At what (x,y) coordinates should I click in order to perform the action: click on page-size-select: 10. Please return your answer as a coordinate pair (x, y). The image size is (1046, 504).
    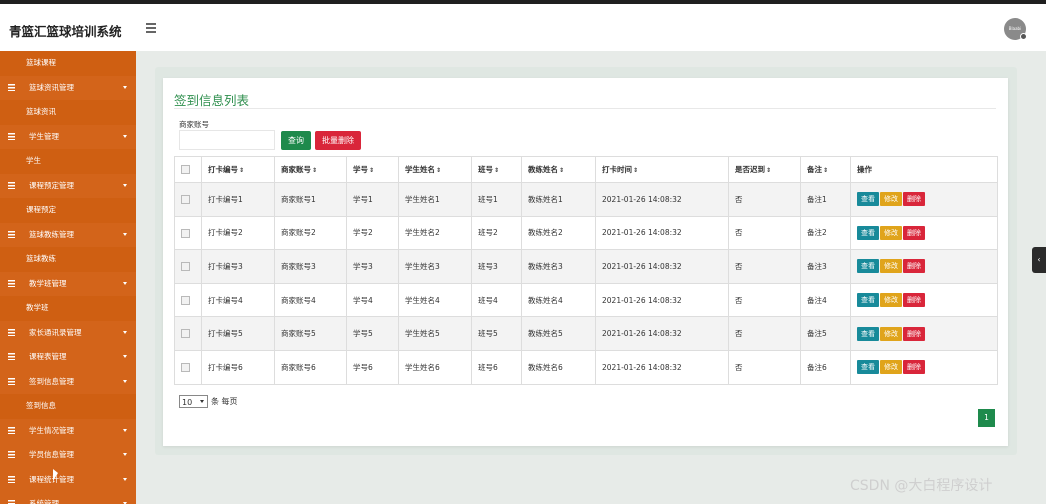
    Looking at the image, I should click on (193, 401).